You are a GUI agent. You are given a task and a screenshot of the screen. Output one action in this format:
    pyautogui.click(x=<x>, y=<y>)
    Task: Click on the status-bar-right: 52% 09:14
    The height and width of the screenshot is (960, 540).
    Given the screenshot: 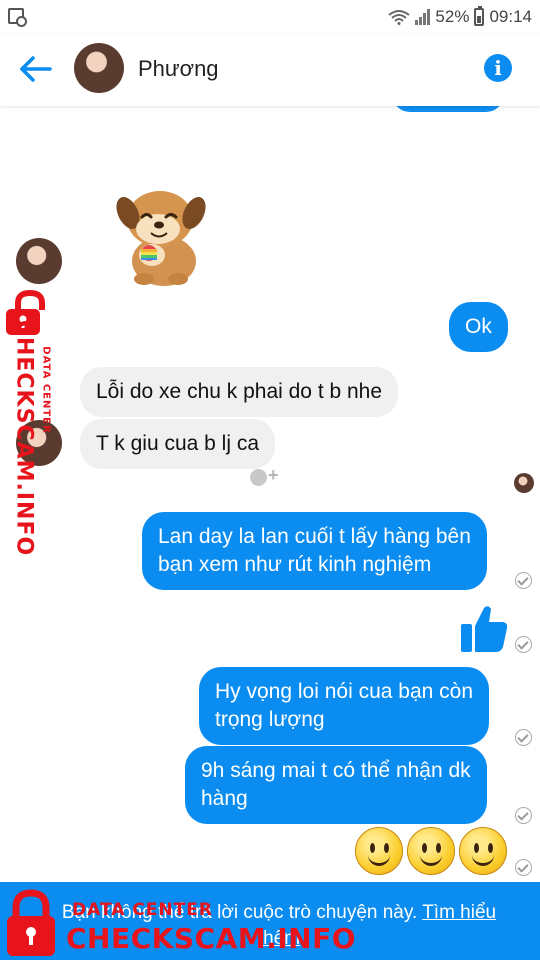 What is the action you would take?
    pyautogui.click(x=460, y=17)
    